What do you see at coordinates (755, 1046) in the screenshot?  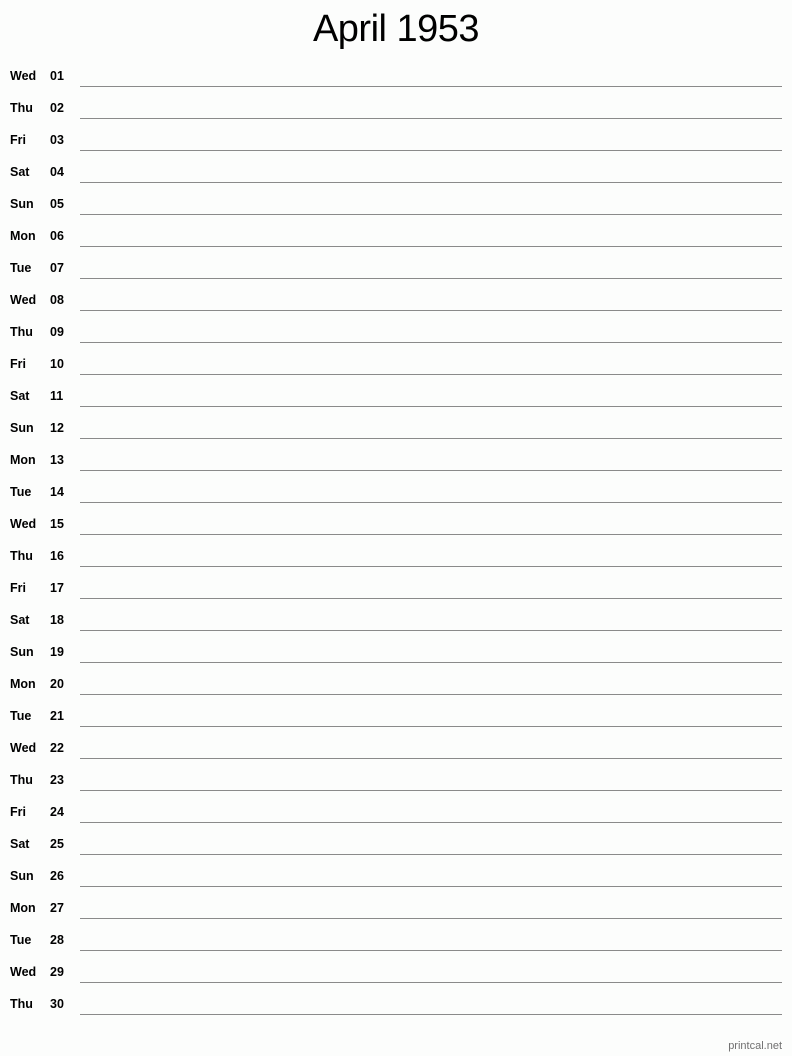 I see `footer-credit: printcal.net` at bounding box center [755, 1046].